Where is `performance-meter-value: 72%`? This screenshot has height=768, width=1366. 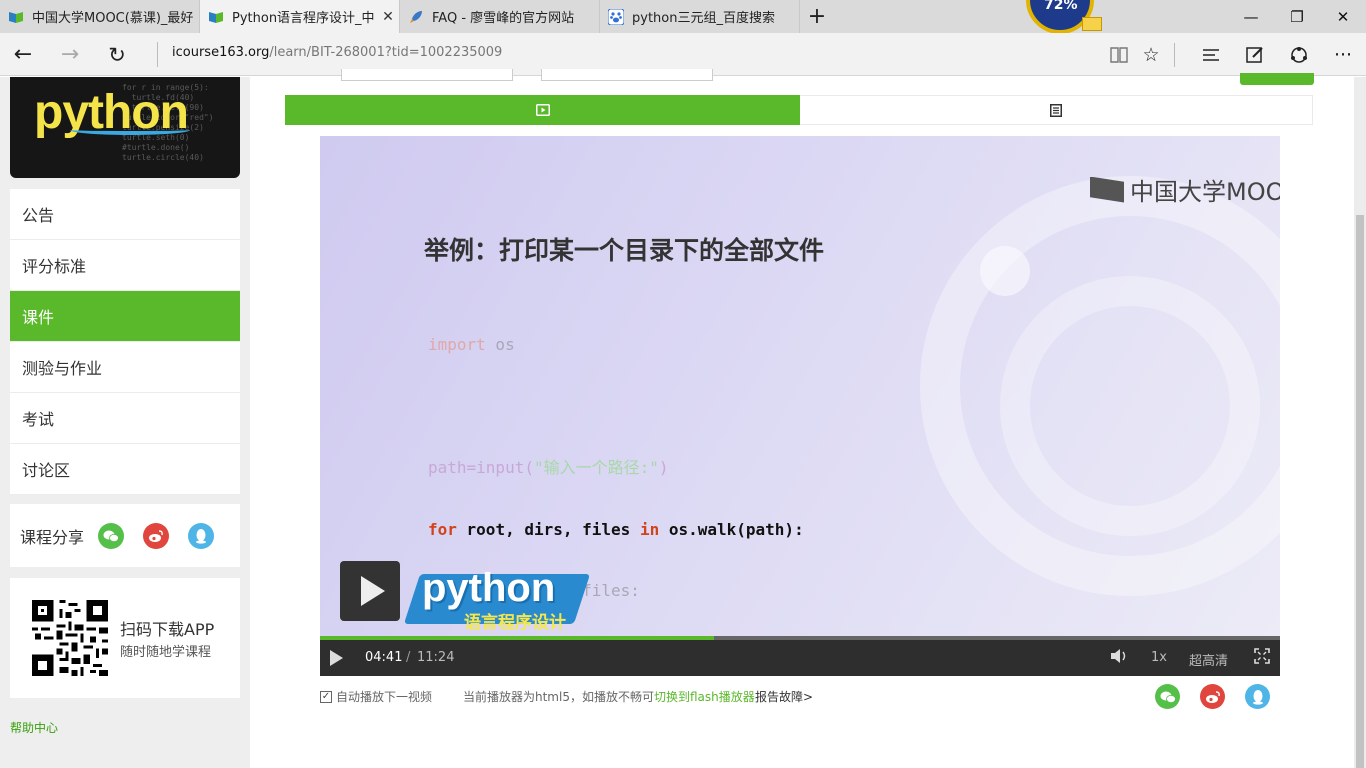 performance-meter-value: 72% is located at coordinates (1061, 6).